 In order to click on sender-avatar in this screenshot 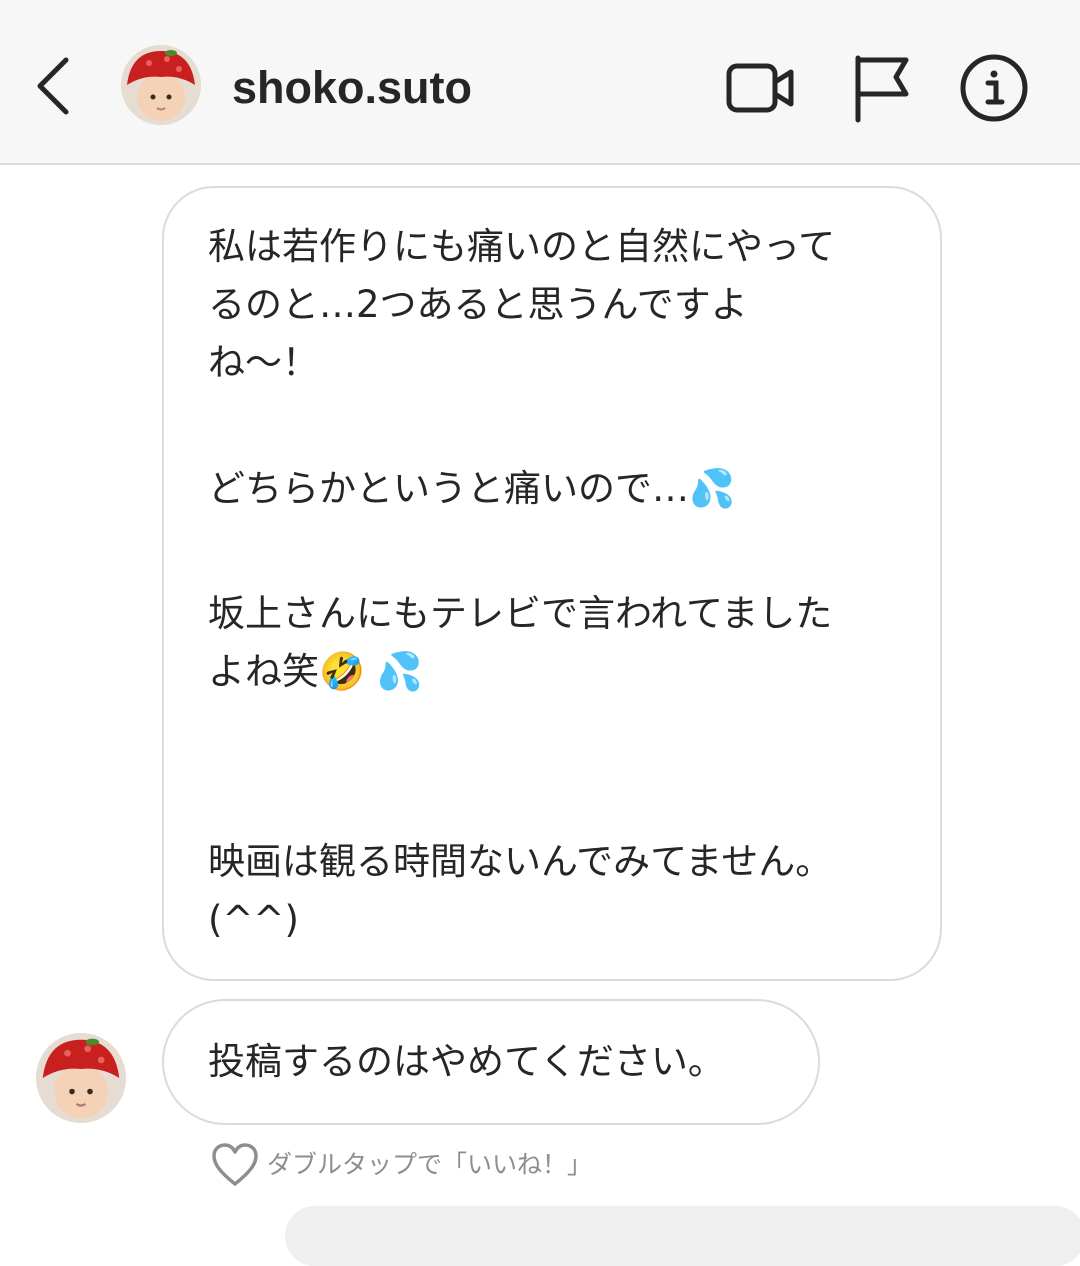, I will do `click(81, 1078)`.